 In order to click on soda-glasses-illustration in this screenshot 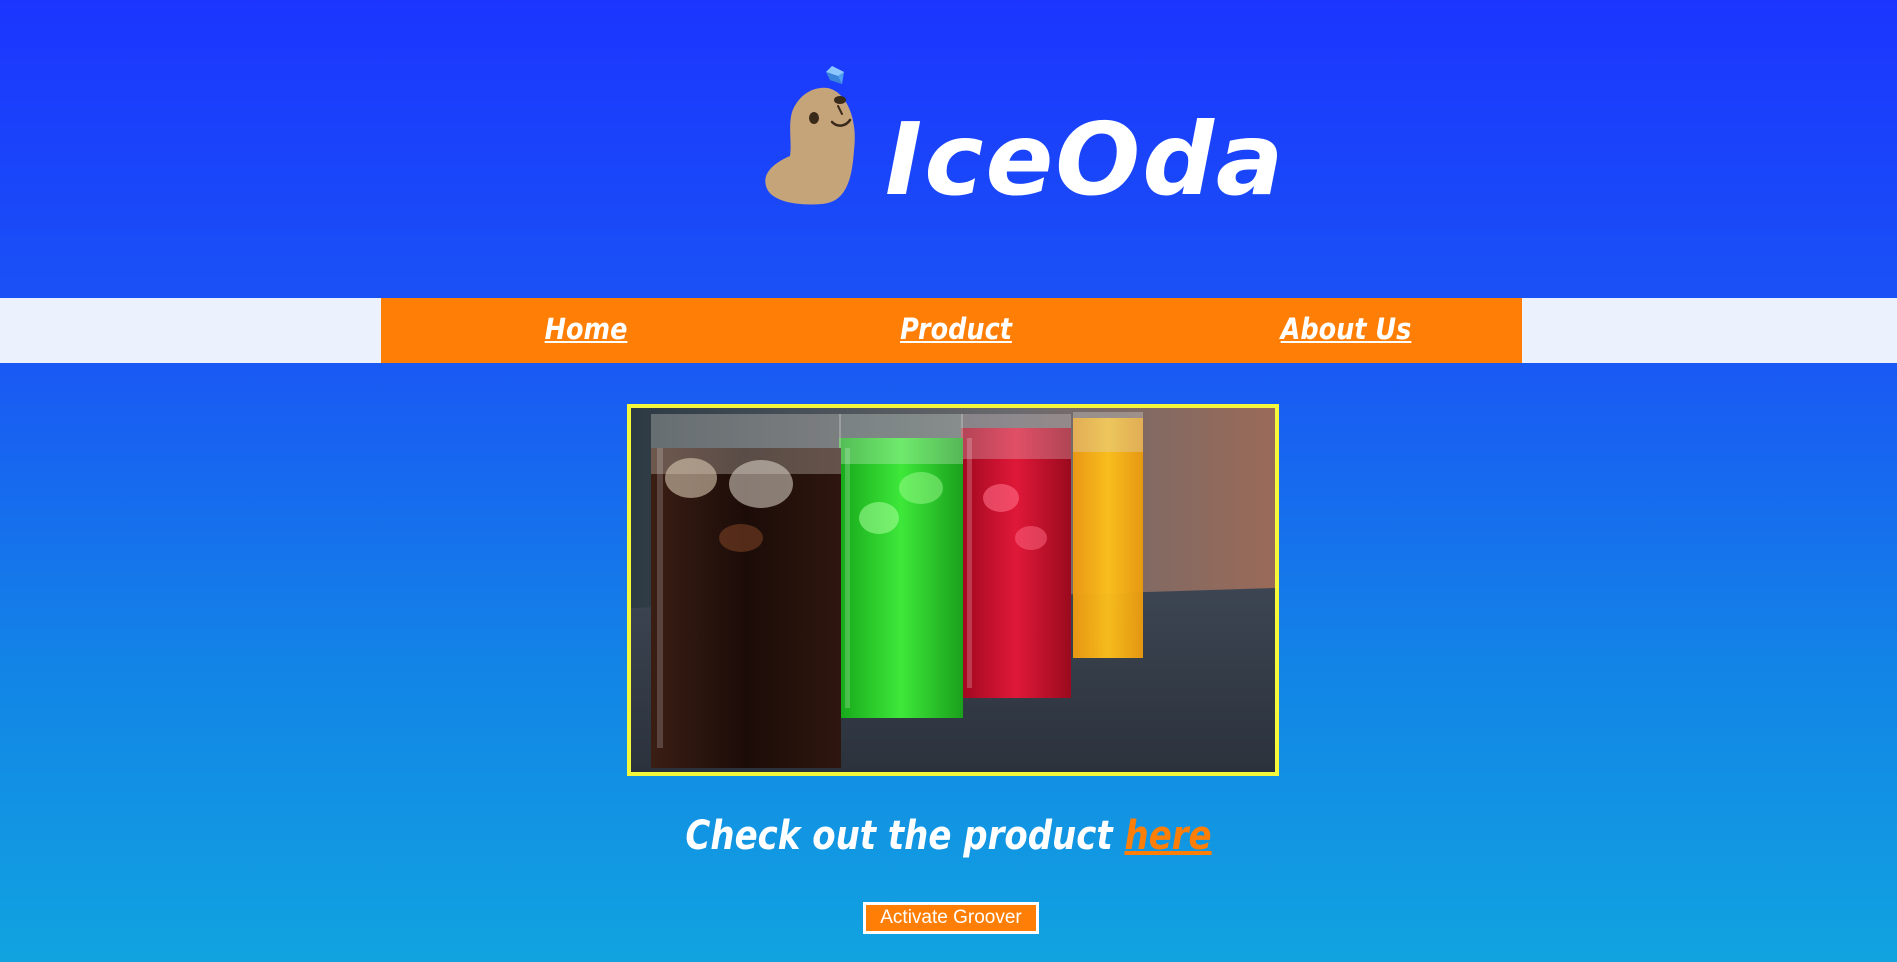, I will do `click(953, 590)`.